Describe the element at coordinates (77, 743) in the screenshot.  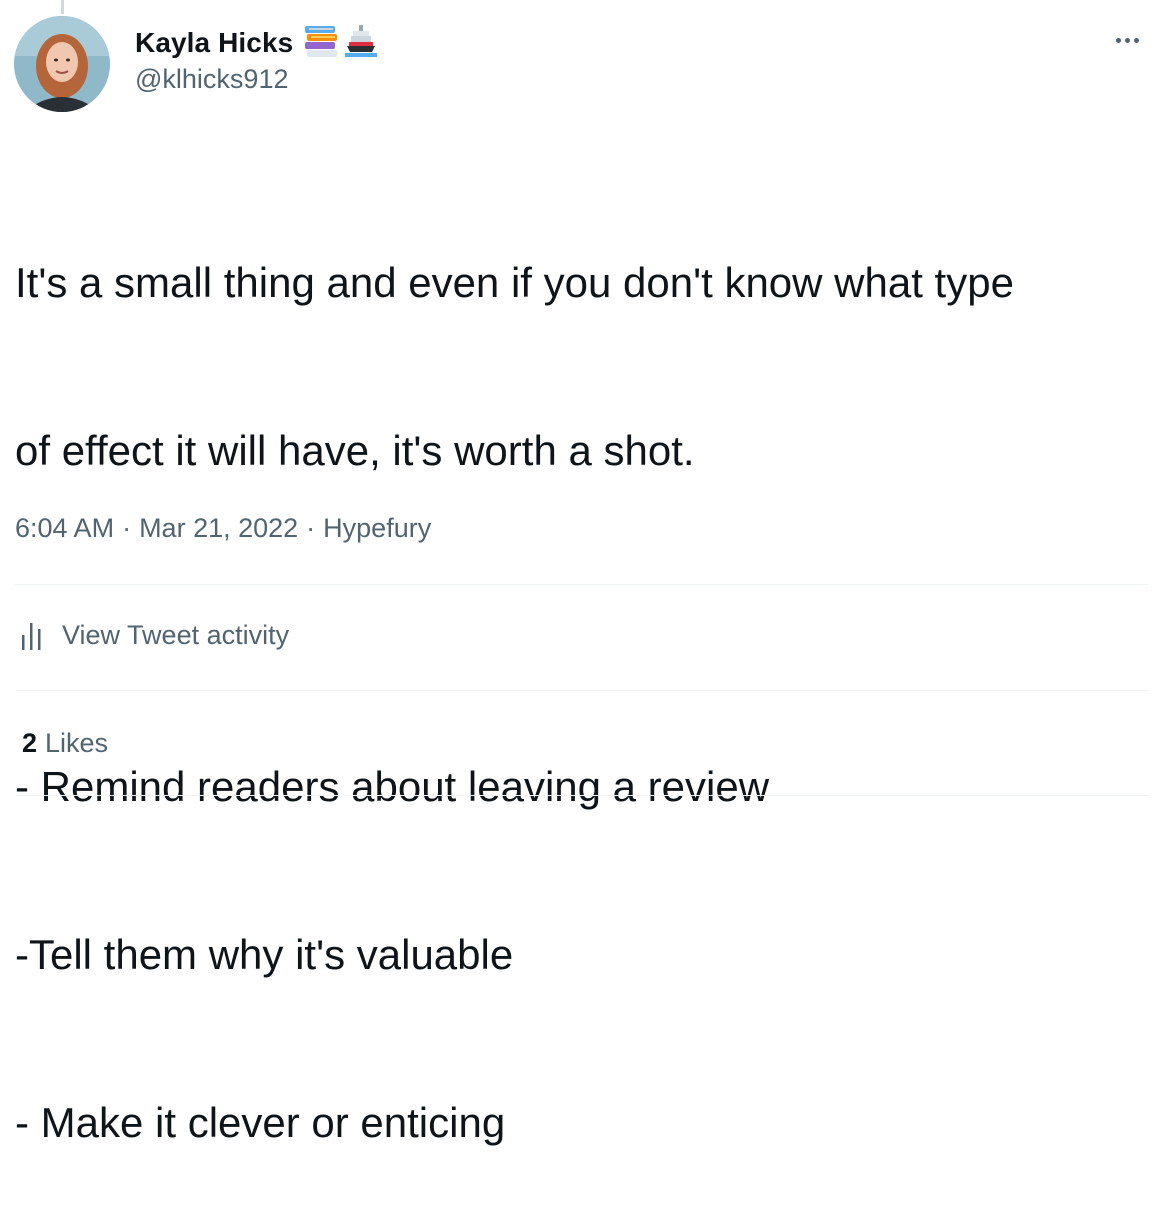
I see `likes-label: Likes` at that location.